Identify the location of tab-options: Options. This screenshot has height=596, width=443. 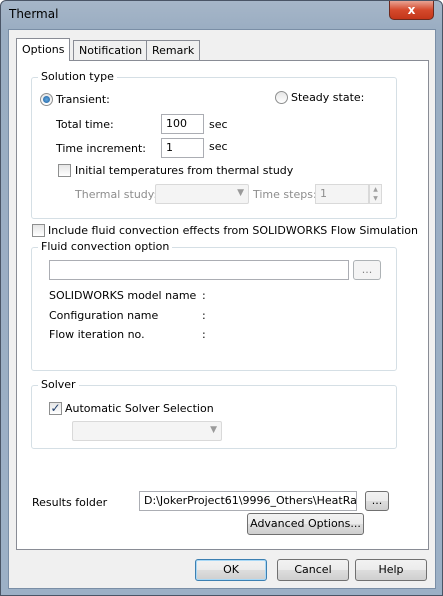
(43, 49).